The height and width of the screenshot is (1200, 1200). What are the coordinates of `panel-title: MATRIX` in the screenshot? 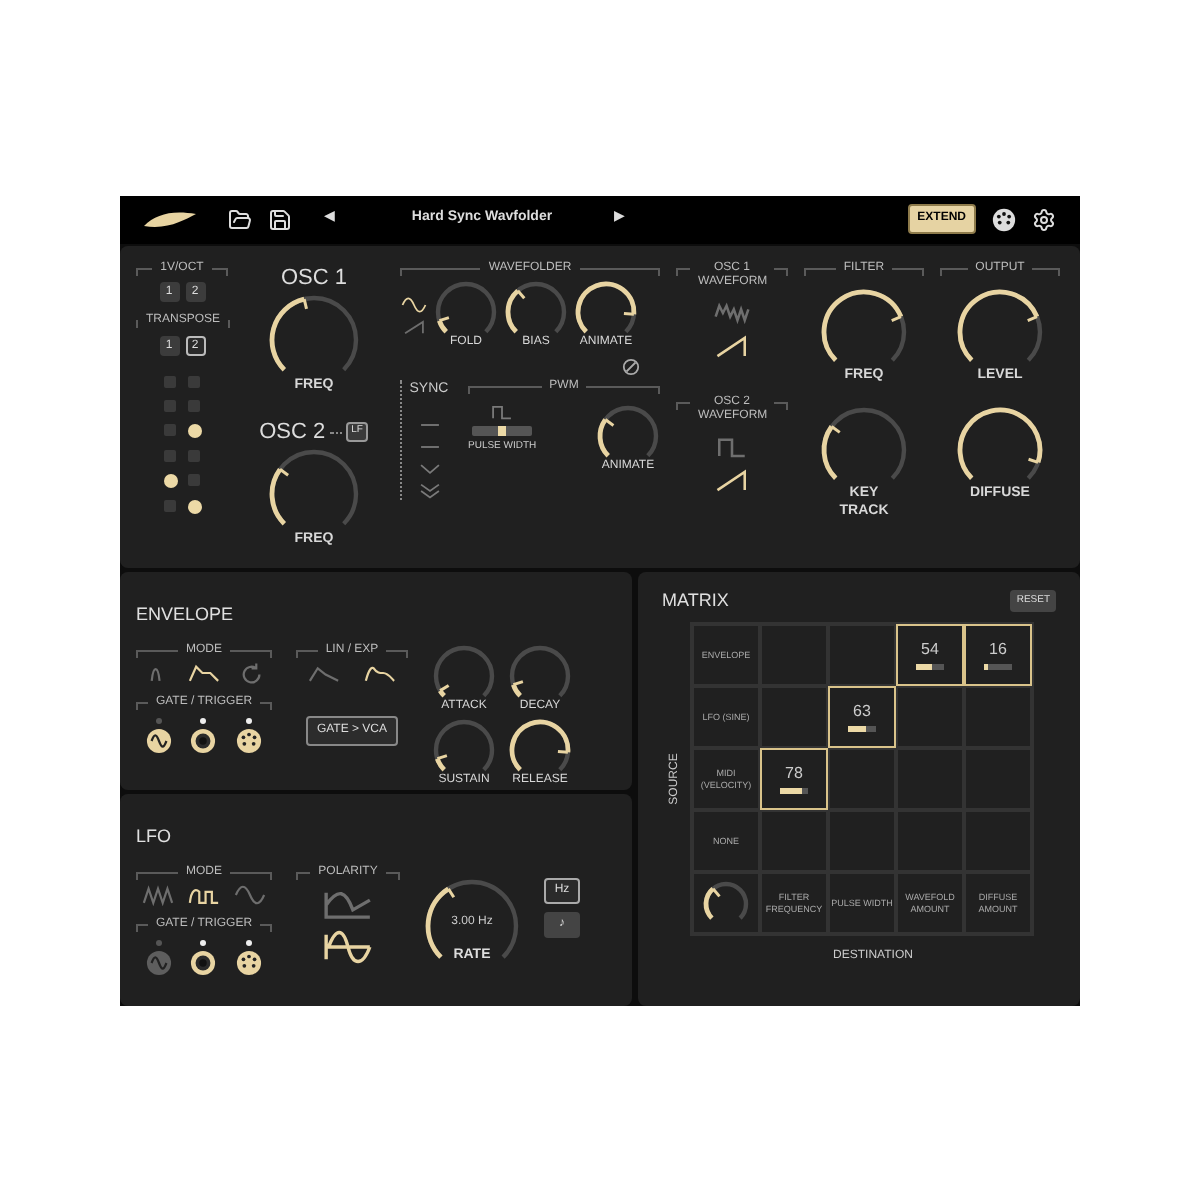 It's located at (695, 600).